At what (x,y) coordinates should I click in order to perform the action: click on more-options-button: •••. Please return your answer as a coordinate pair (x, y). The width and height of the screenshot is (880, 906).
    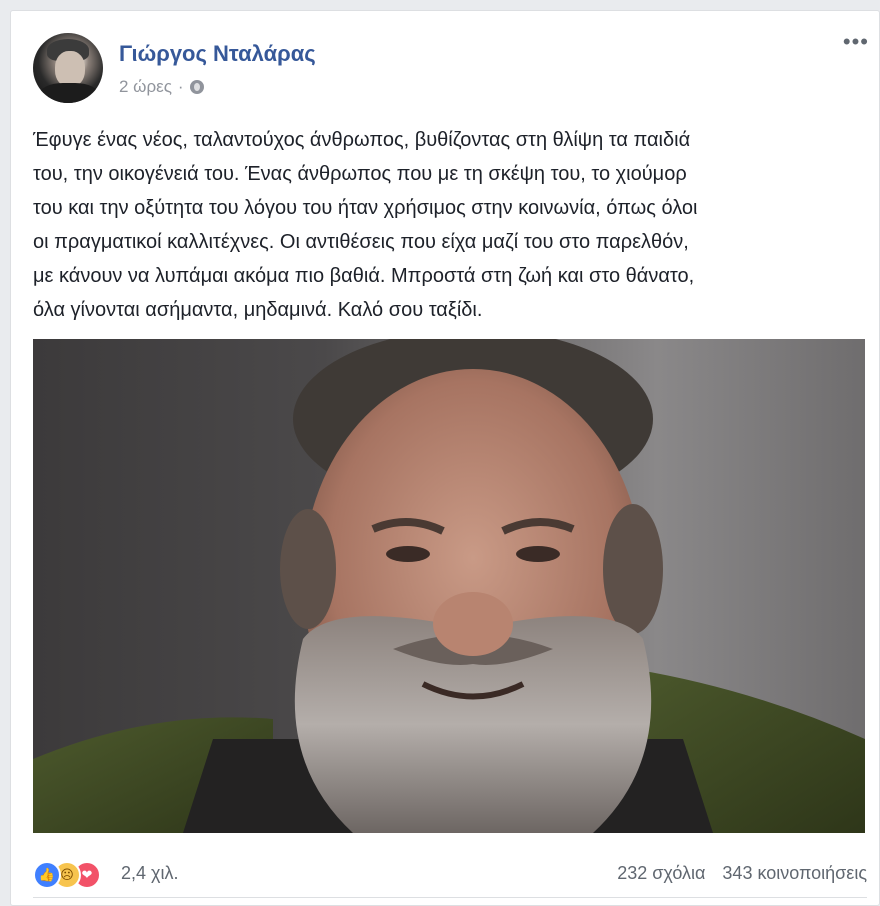
    Looking at the image, I should click on (856, 42).